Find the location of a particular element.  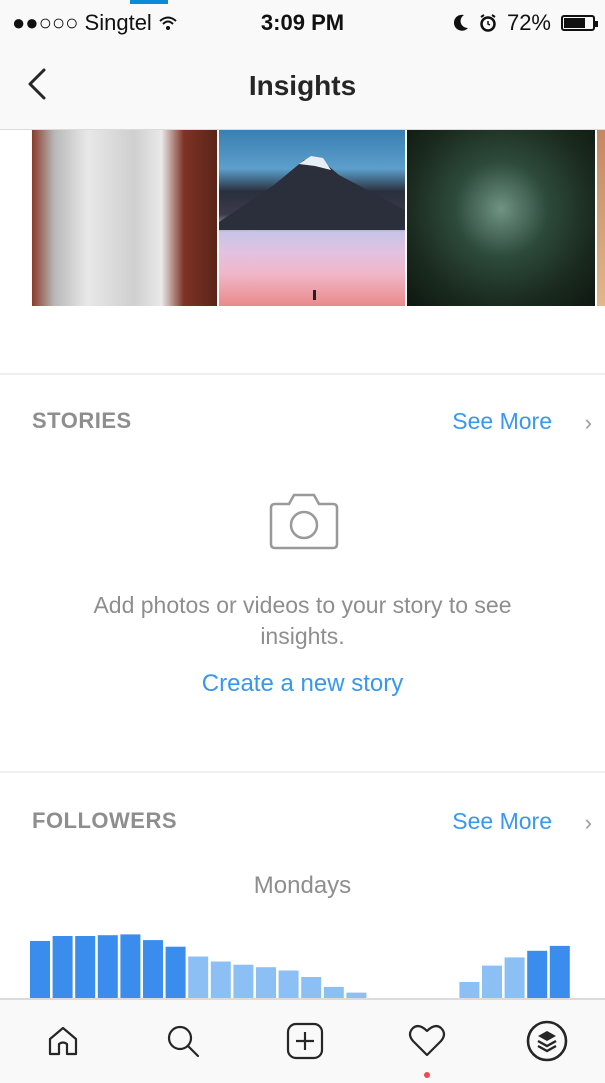

page-title: Insights is located at coordinates (302, 85).